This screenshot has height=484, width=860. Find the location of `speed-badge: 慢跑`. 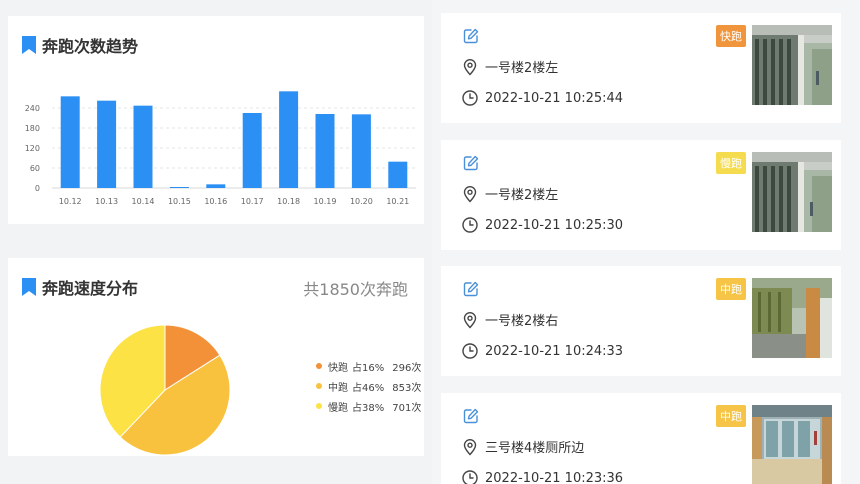

speed-badge: 慢跑 is located at coordinates (731, 163).